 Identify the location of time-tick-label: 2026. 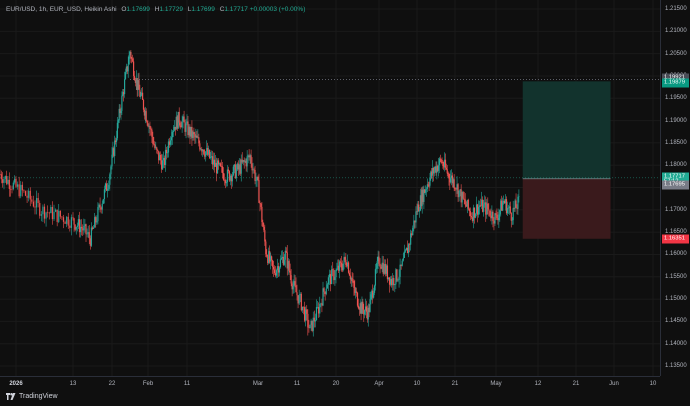
(16, 384).